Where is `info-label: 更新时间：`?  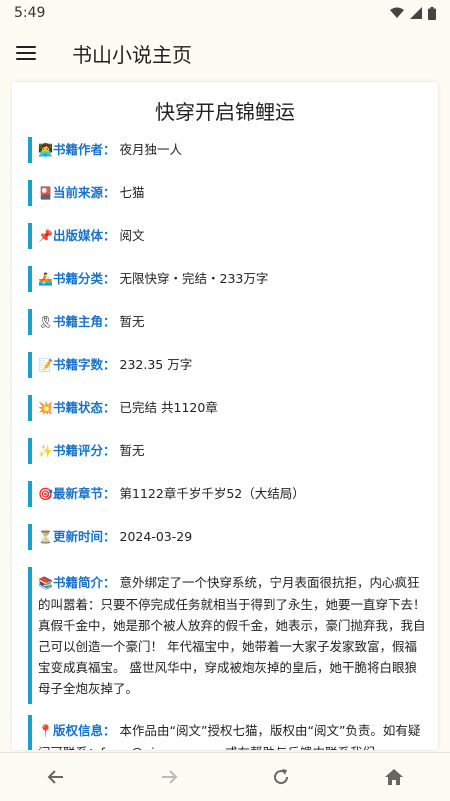
info-label: 更新时间： is located at coordinates (84, 536).